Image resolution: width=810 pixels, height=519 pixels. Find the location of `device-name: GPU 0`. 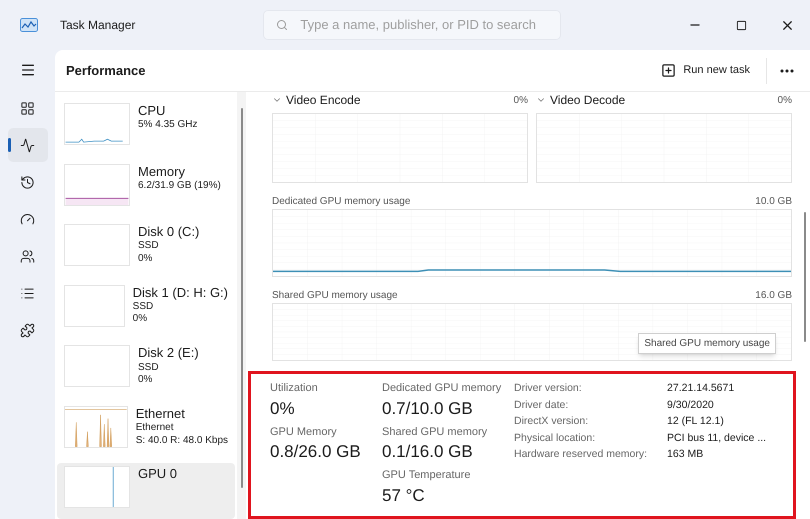

device-name: GPU 0 is located at coordinates (158, 474).